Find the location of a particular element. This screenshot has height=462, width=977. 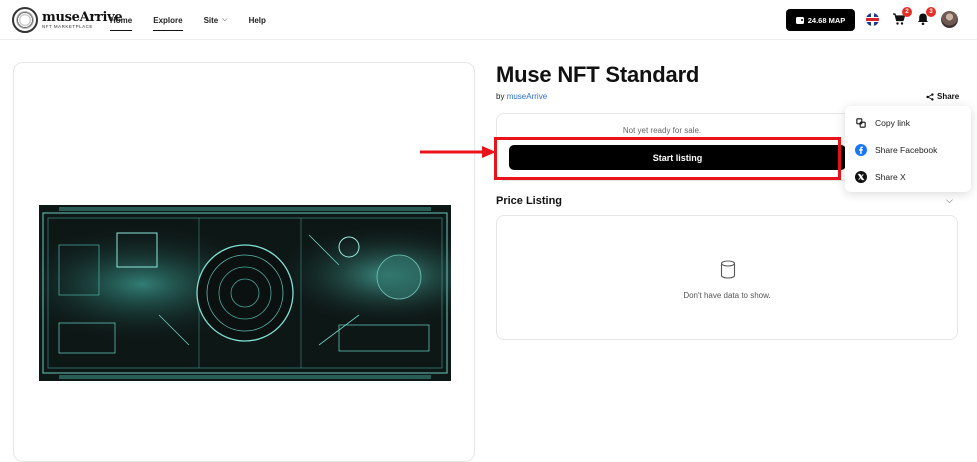

creator-line: by museArrive is located at coordinates (521, 96).